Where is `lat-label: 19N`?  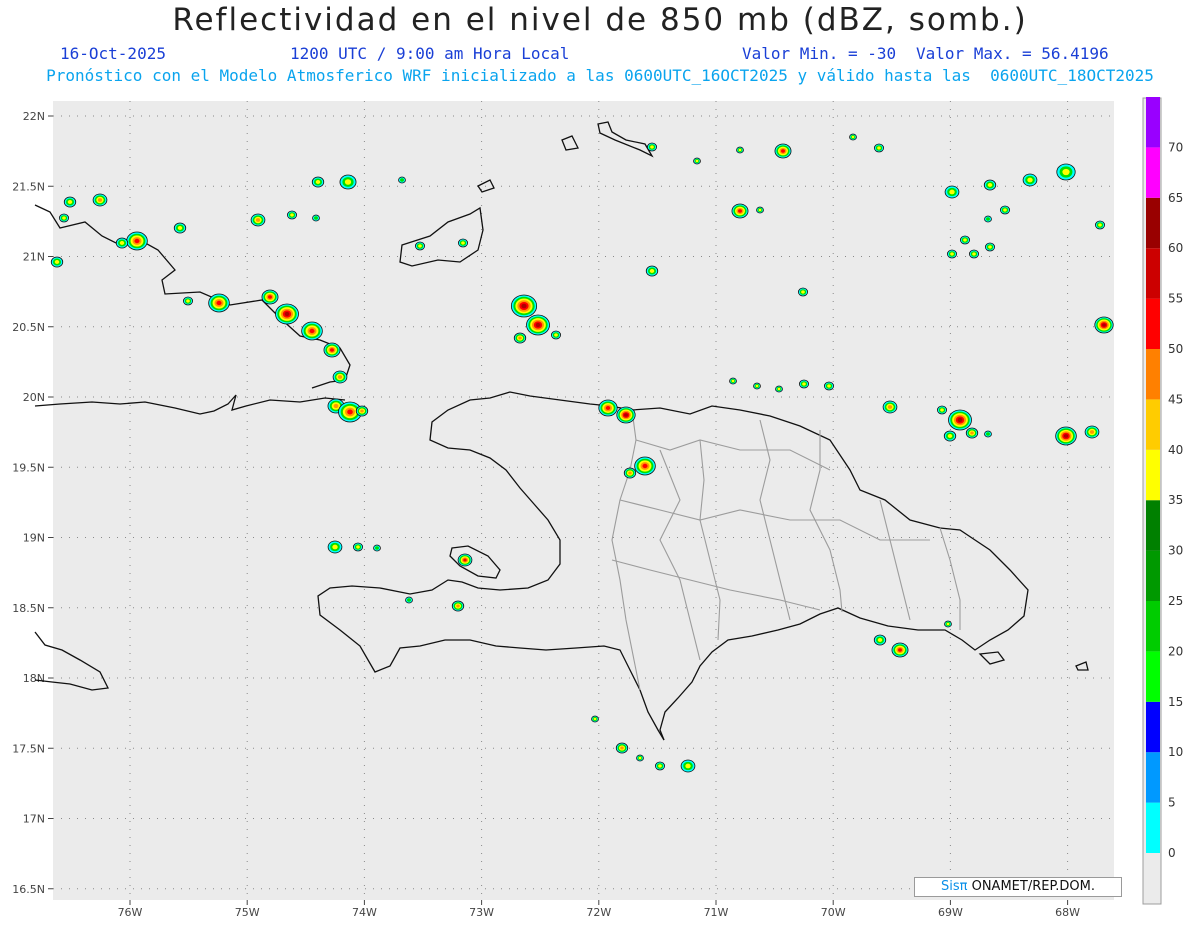
lat-label: 19N is located at coordinates (34, 538).